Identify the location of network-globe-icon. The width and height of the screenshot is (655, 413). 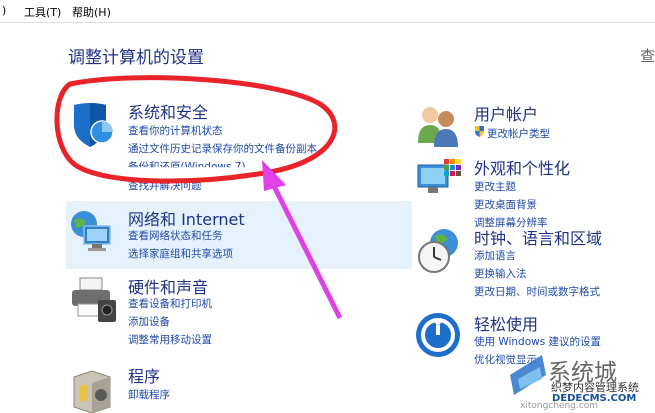
(91, 231).